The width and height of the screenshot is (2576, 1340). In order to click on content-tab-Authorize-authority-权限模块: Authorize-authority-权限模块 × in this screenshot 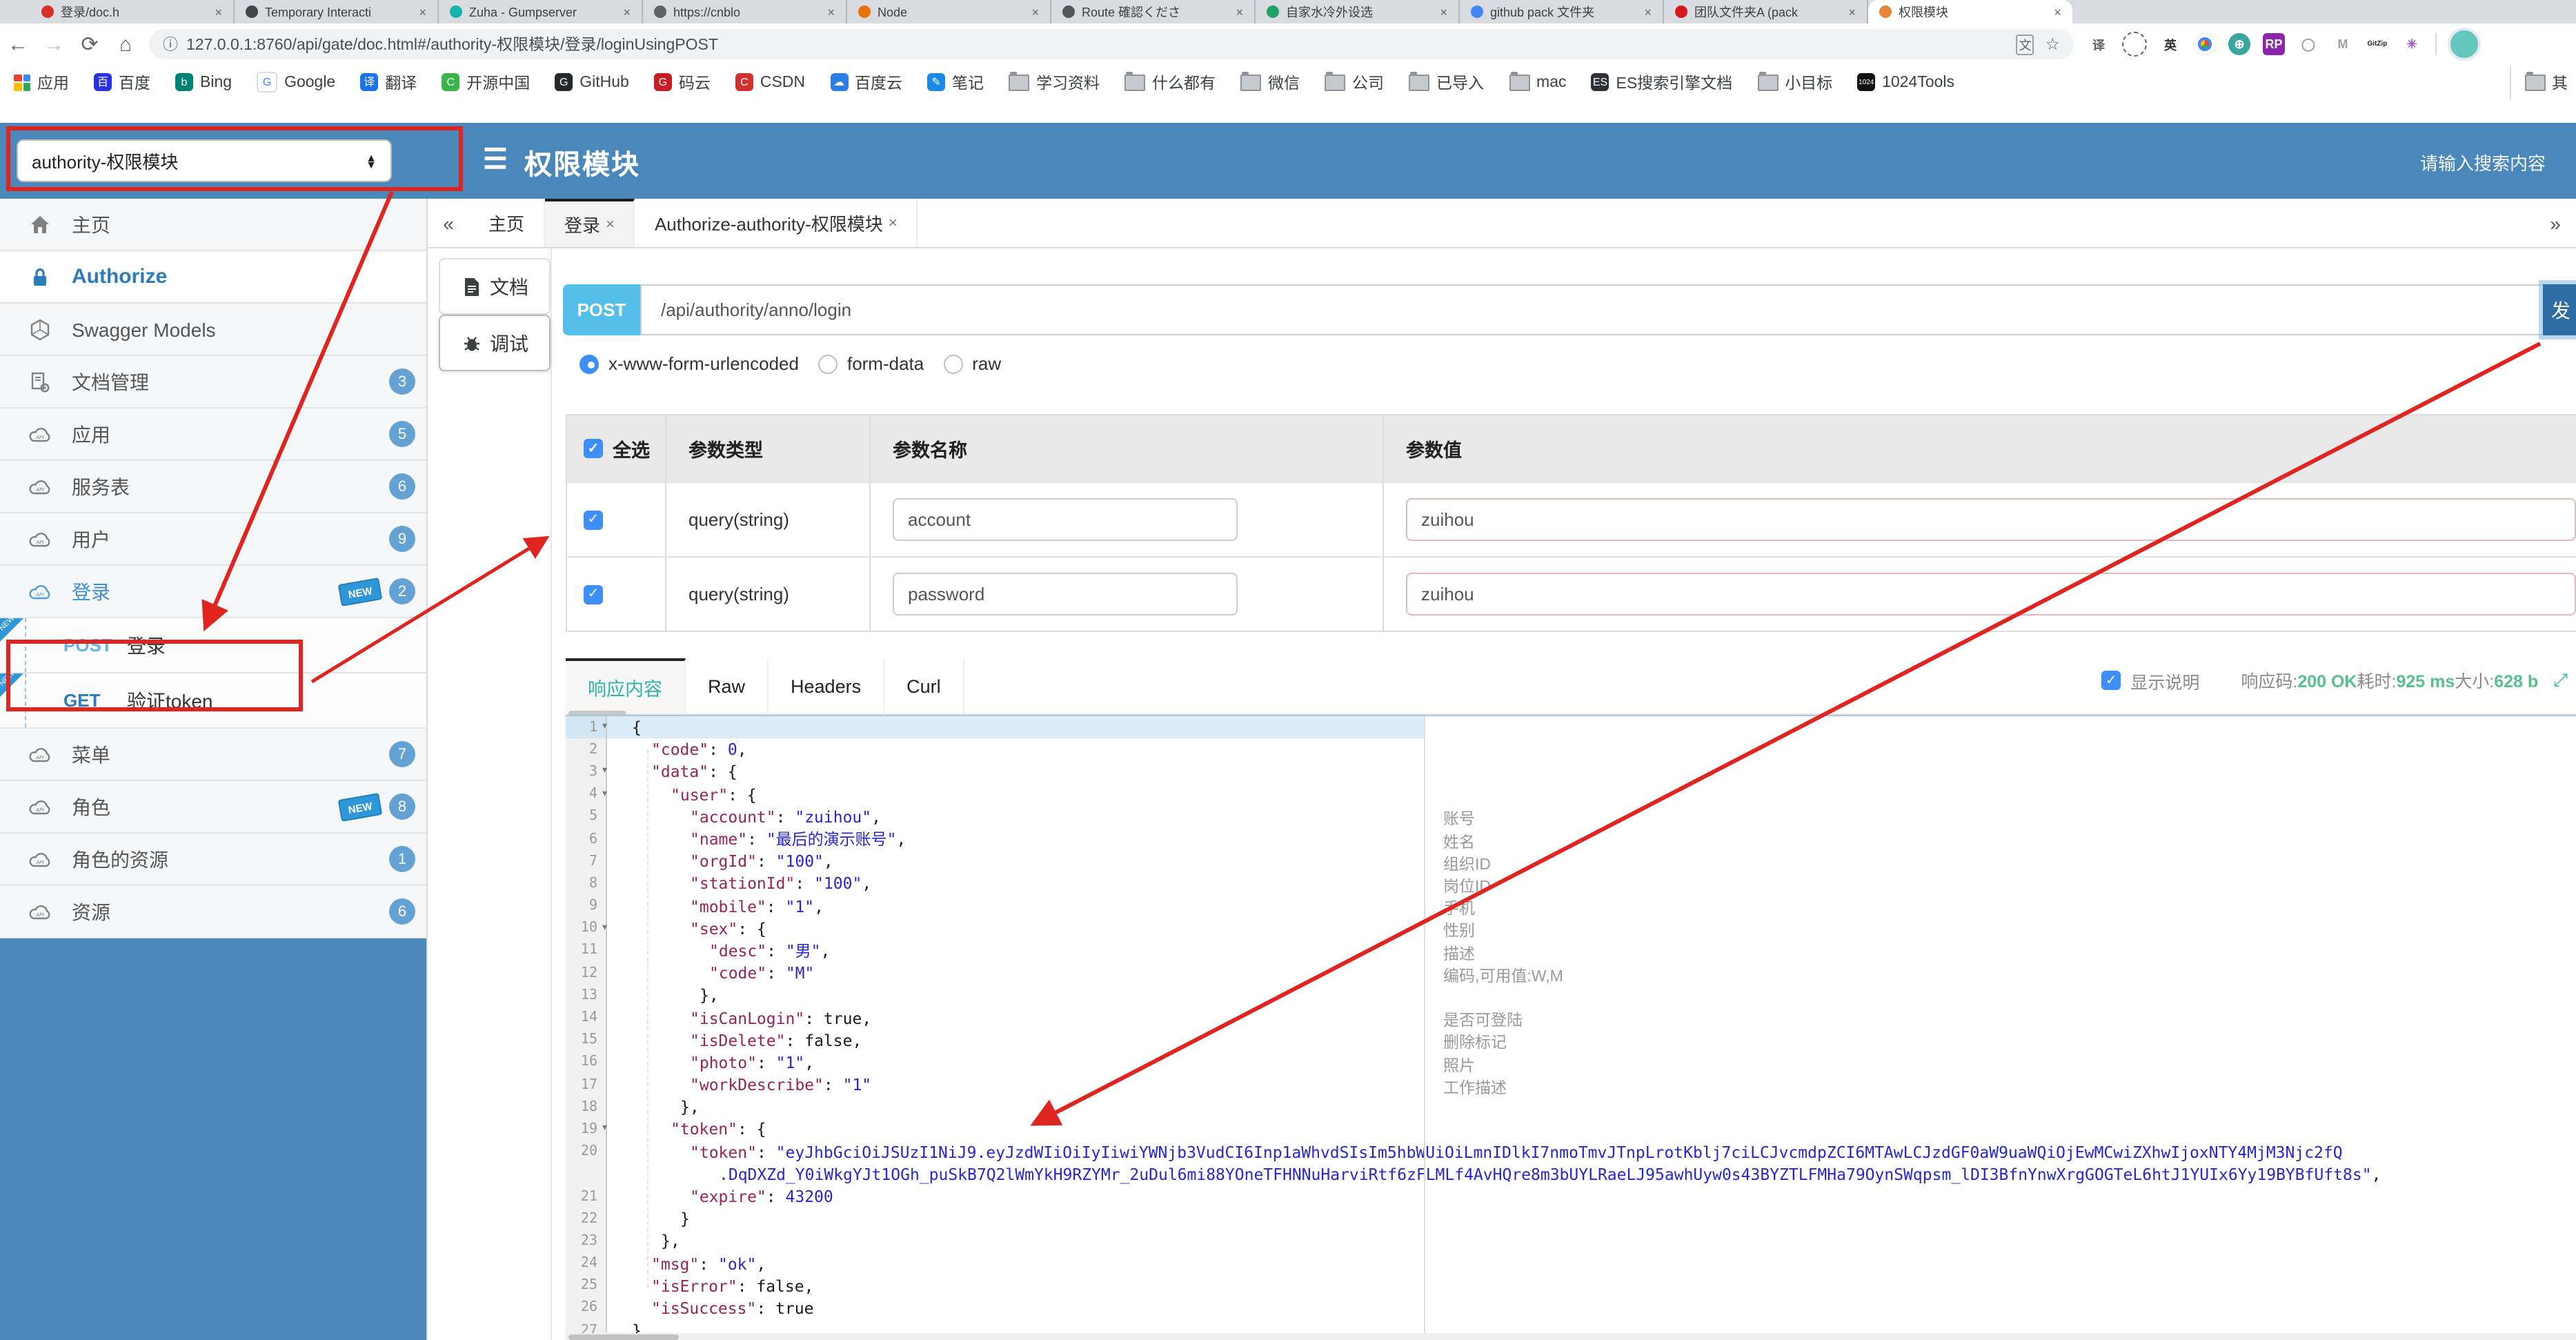, I will do `click(776, 223)`.